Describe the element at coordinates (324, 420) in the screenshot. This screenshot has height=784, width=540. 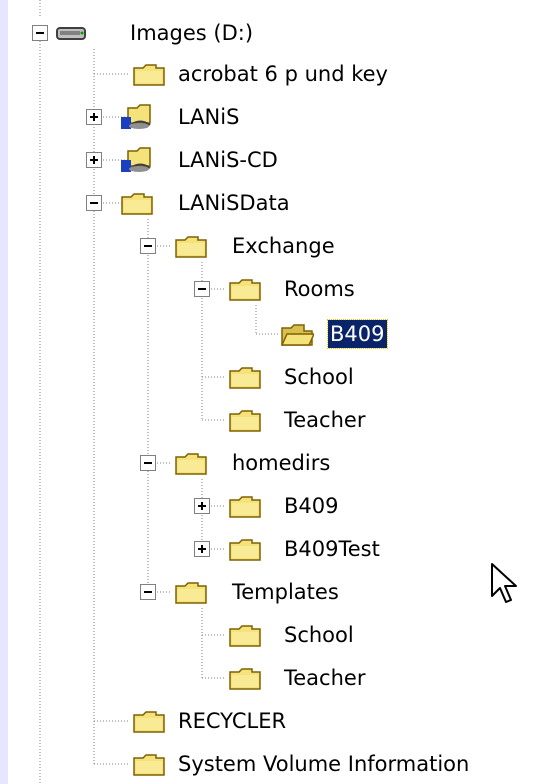
I see `tree-label-exchange-teacher: Teacher` at that location.